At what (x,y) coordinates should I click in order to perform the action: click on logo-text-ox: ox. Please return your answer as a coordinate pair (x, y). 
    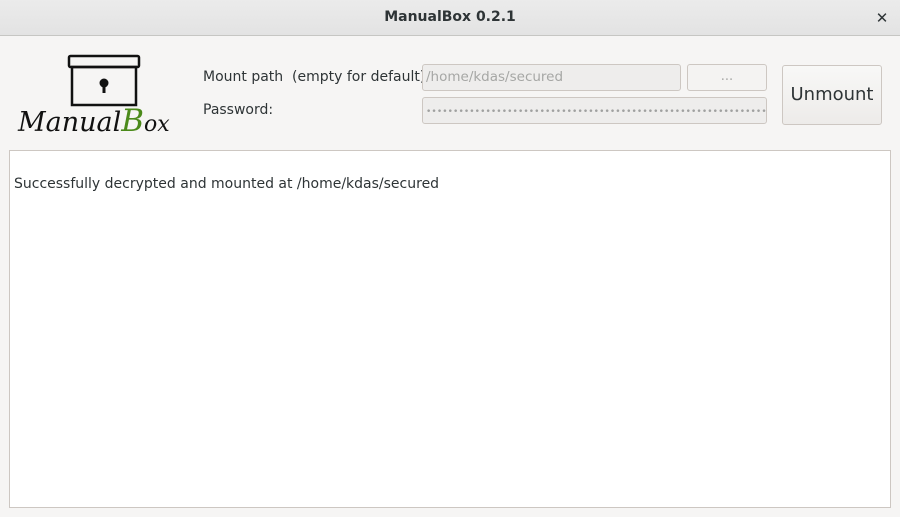
    Looking at the image, I should click on (157, 124).